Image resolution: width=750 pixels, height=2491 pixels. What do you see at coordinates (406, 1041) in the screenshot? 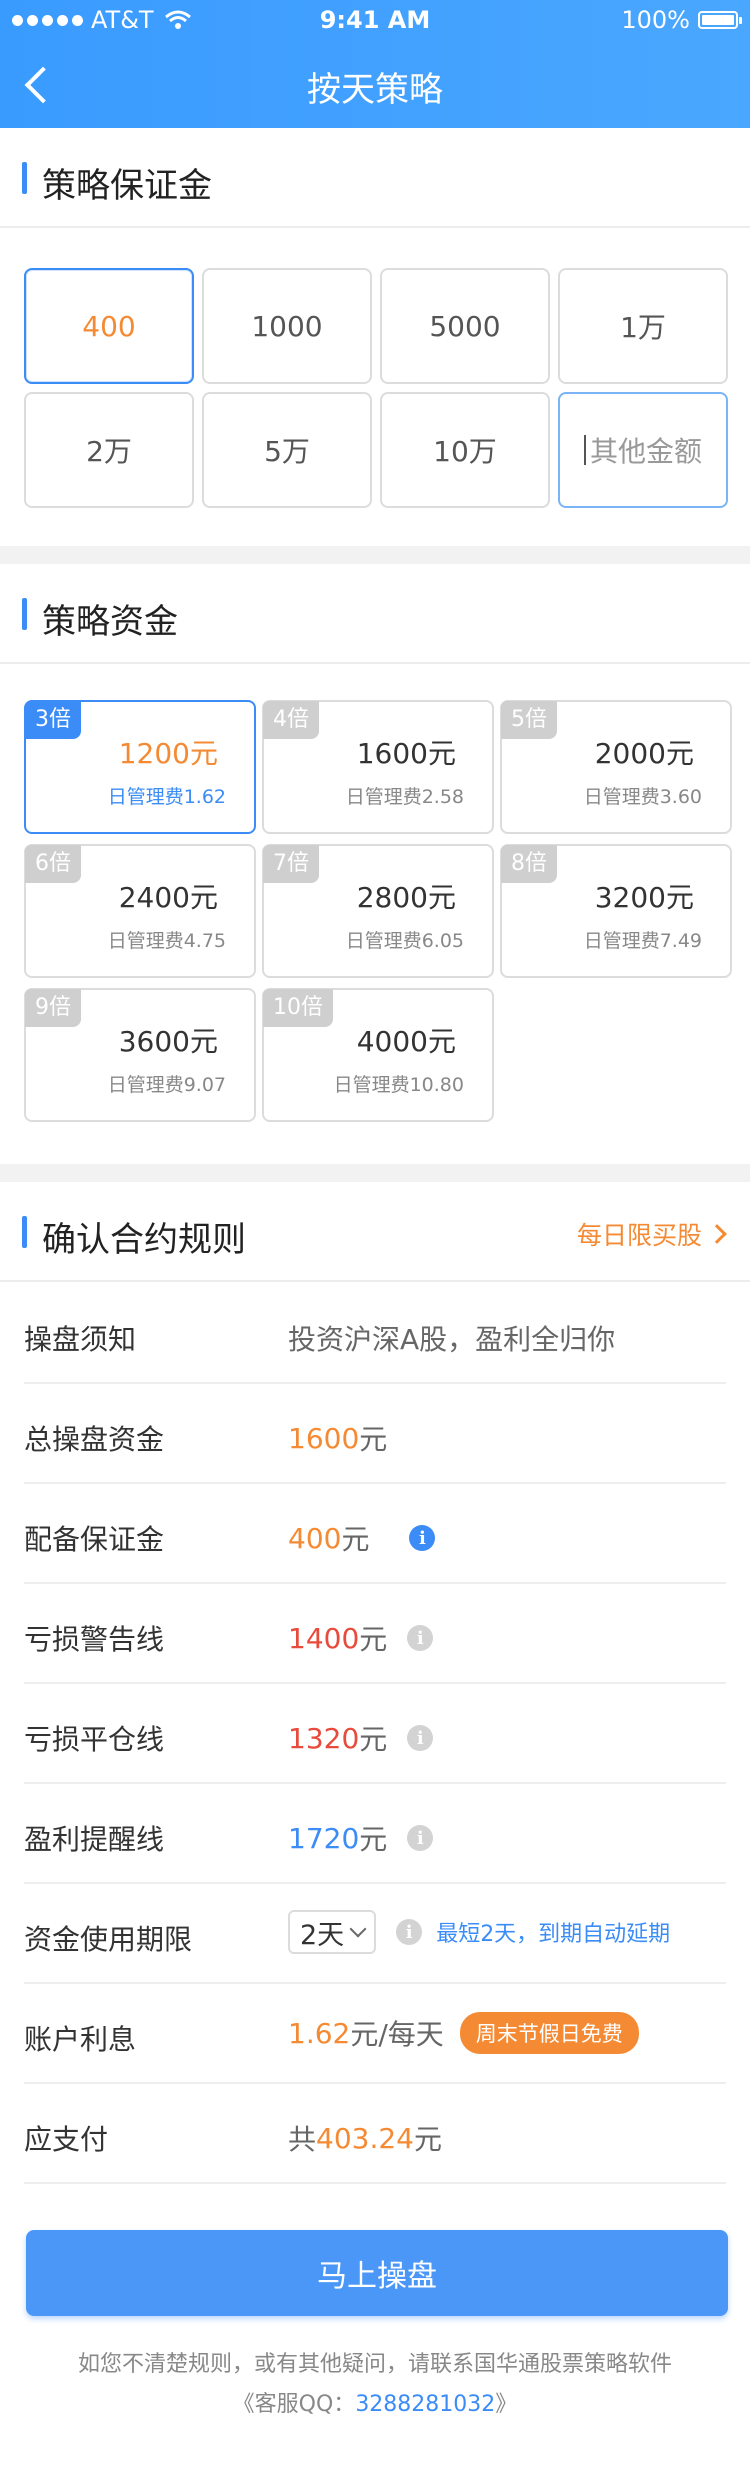
I see `card-amount: 4000元` at bounding box center [406, 1041].